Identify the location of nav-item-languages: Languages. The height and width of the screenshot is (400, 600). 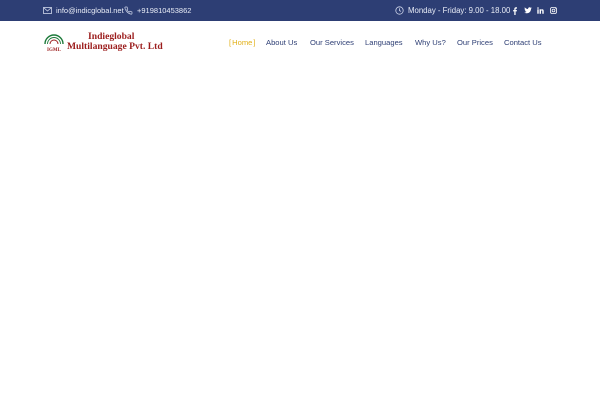
(384, 43).